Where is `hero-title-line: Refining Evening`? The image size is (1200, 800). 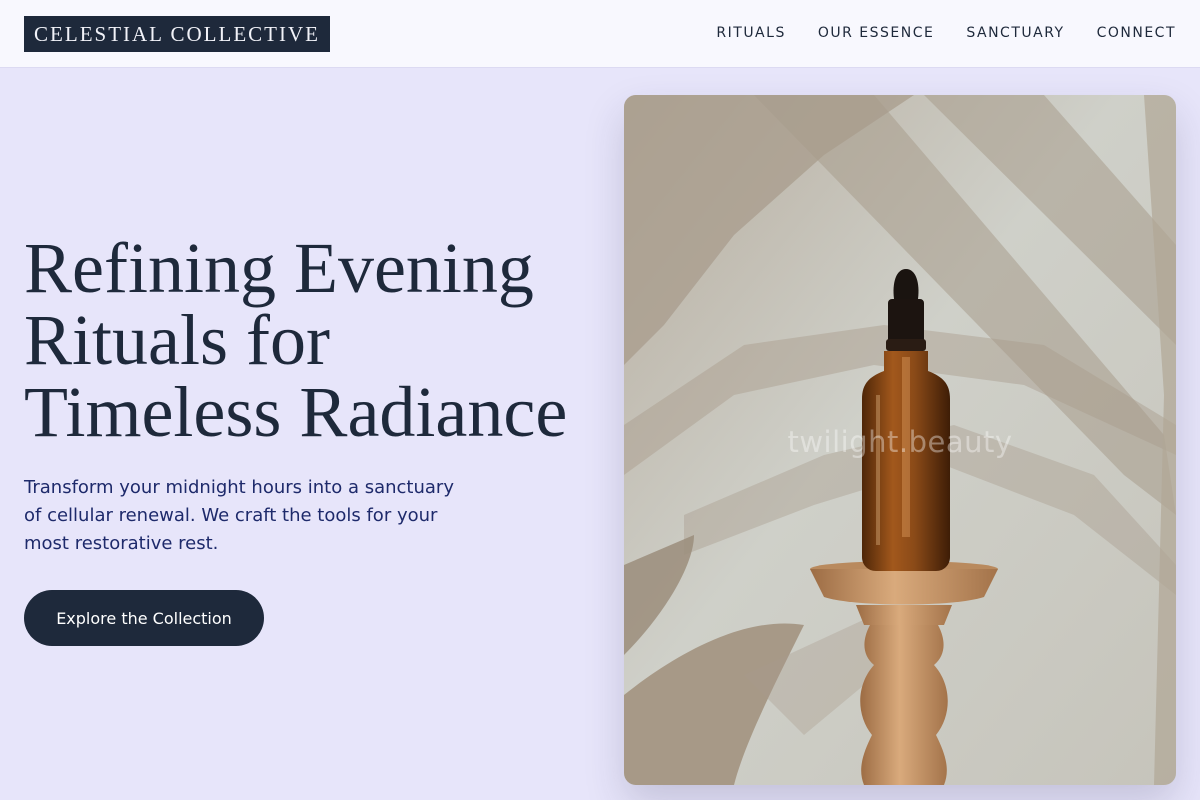
hero-title-line: Refining Evening is located at coordinates (279, 268).